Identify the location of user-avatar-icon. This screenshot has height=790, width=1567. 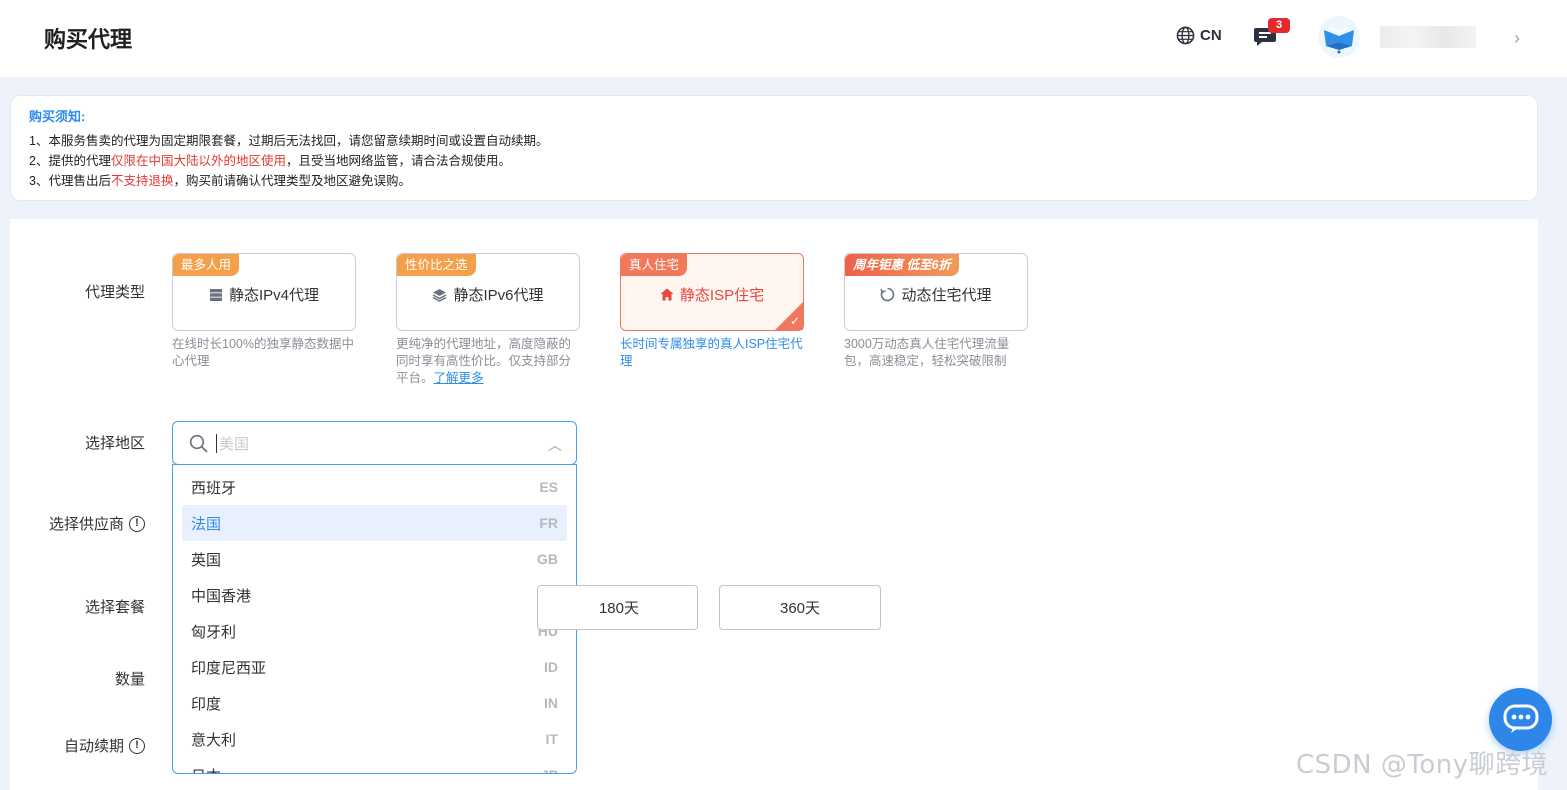
(1339, 40).